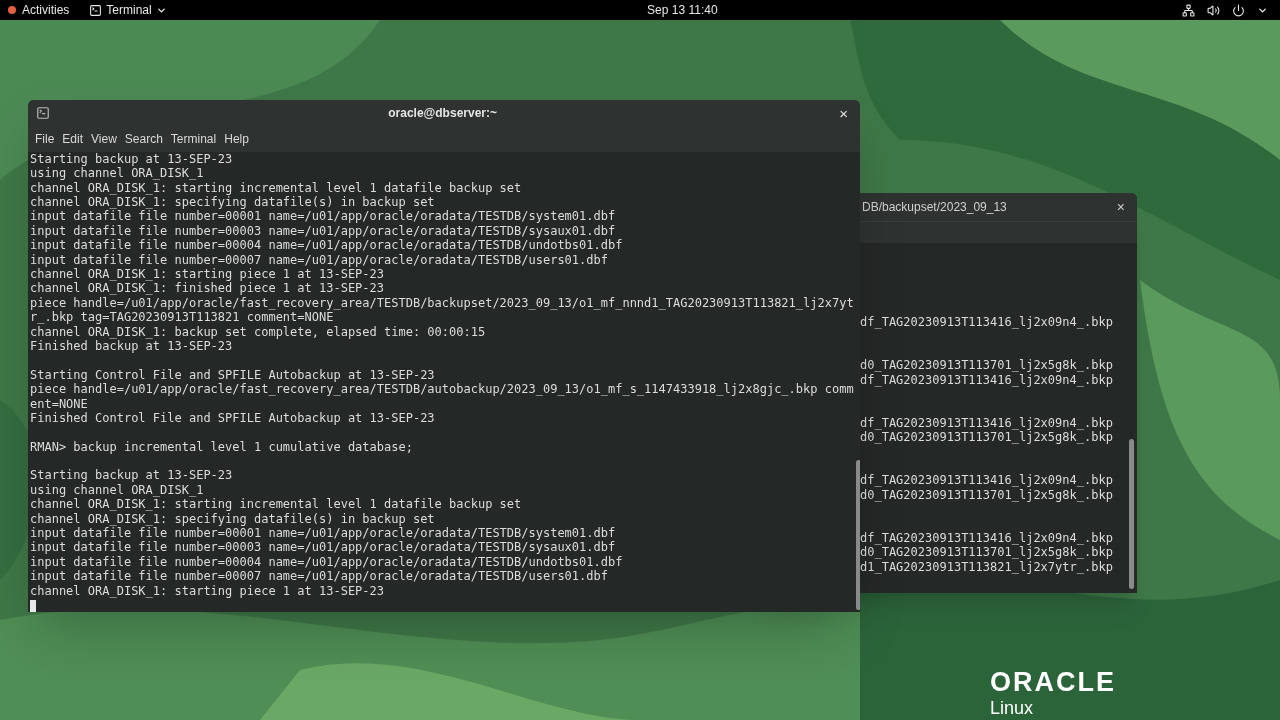 Image resolution: width=1280 pixels, height=720 pixels. What do you see at coordinates (73, 139) in the screenshot?
I see `menu-item: Edit` at bounding box center [73, 139].